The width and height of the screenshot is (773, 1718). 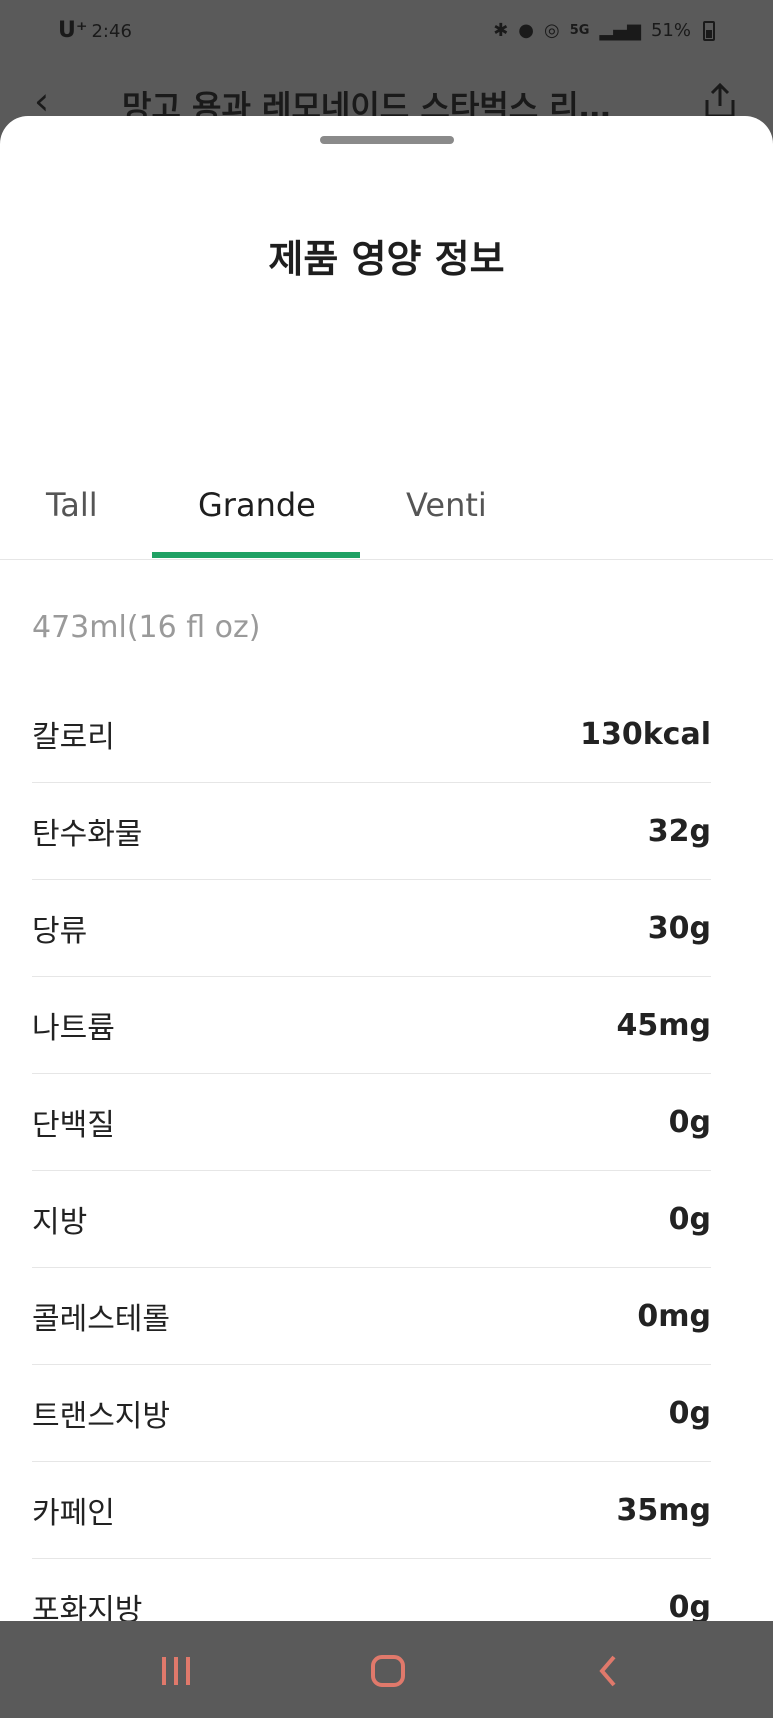 I want to click on nutrient-label: 지방, so click(x=60, y=1222).